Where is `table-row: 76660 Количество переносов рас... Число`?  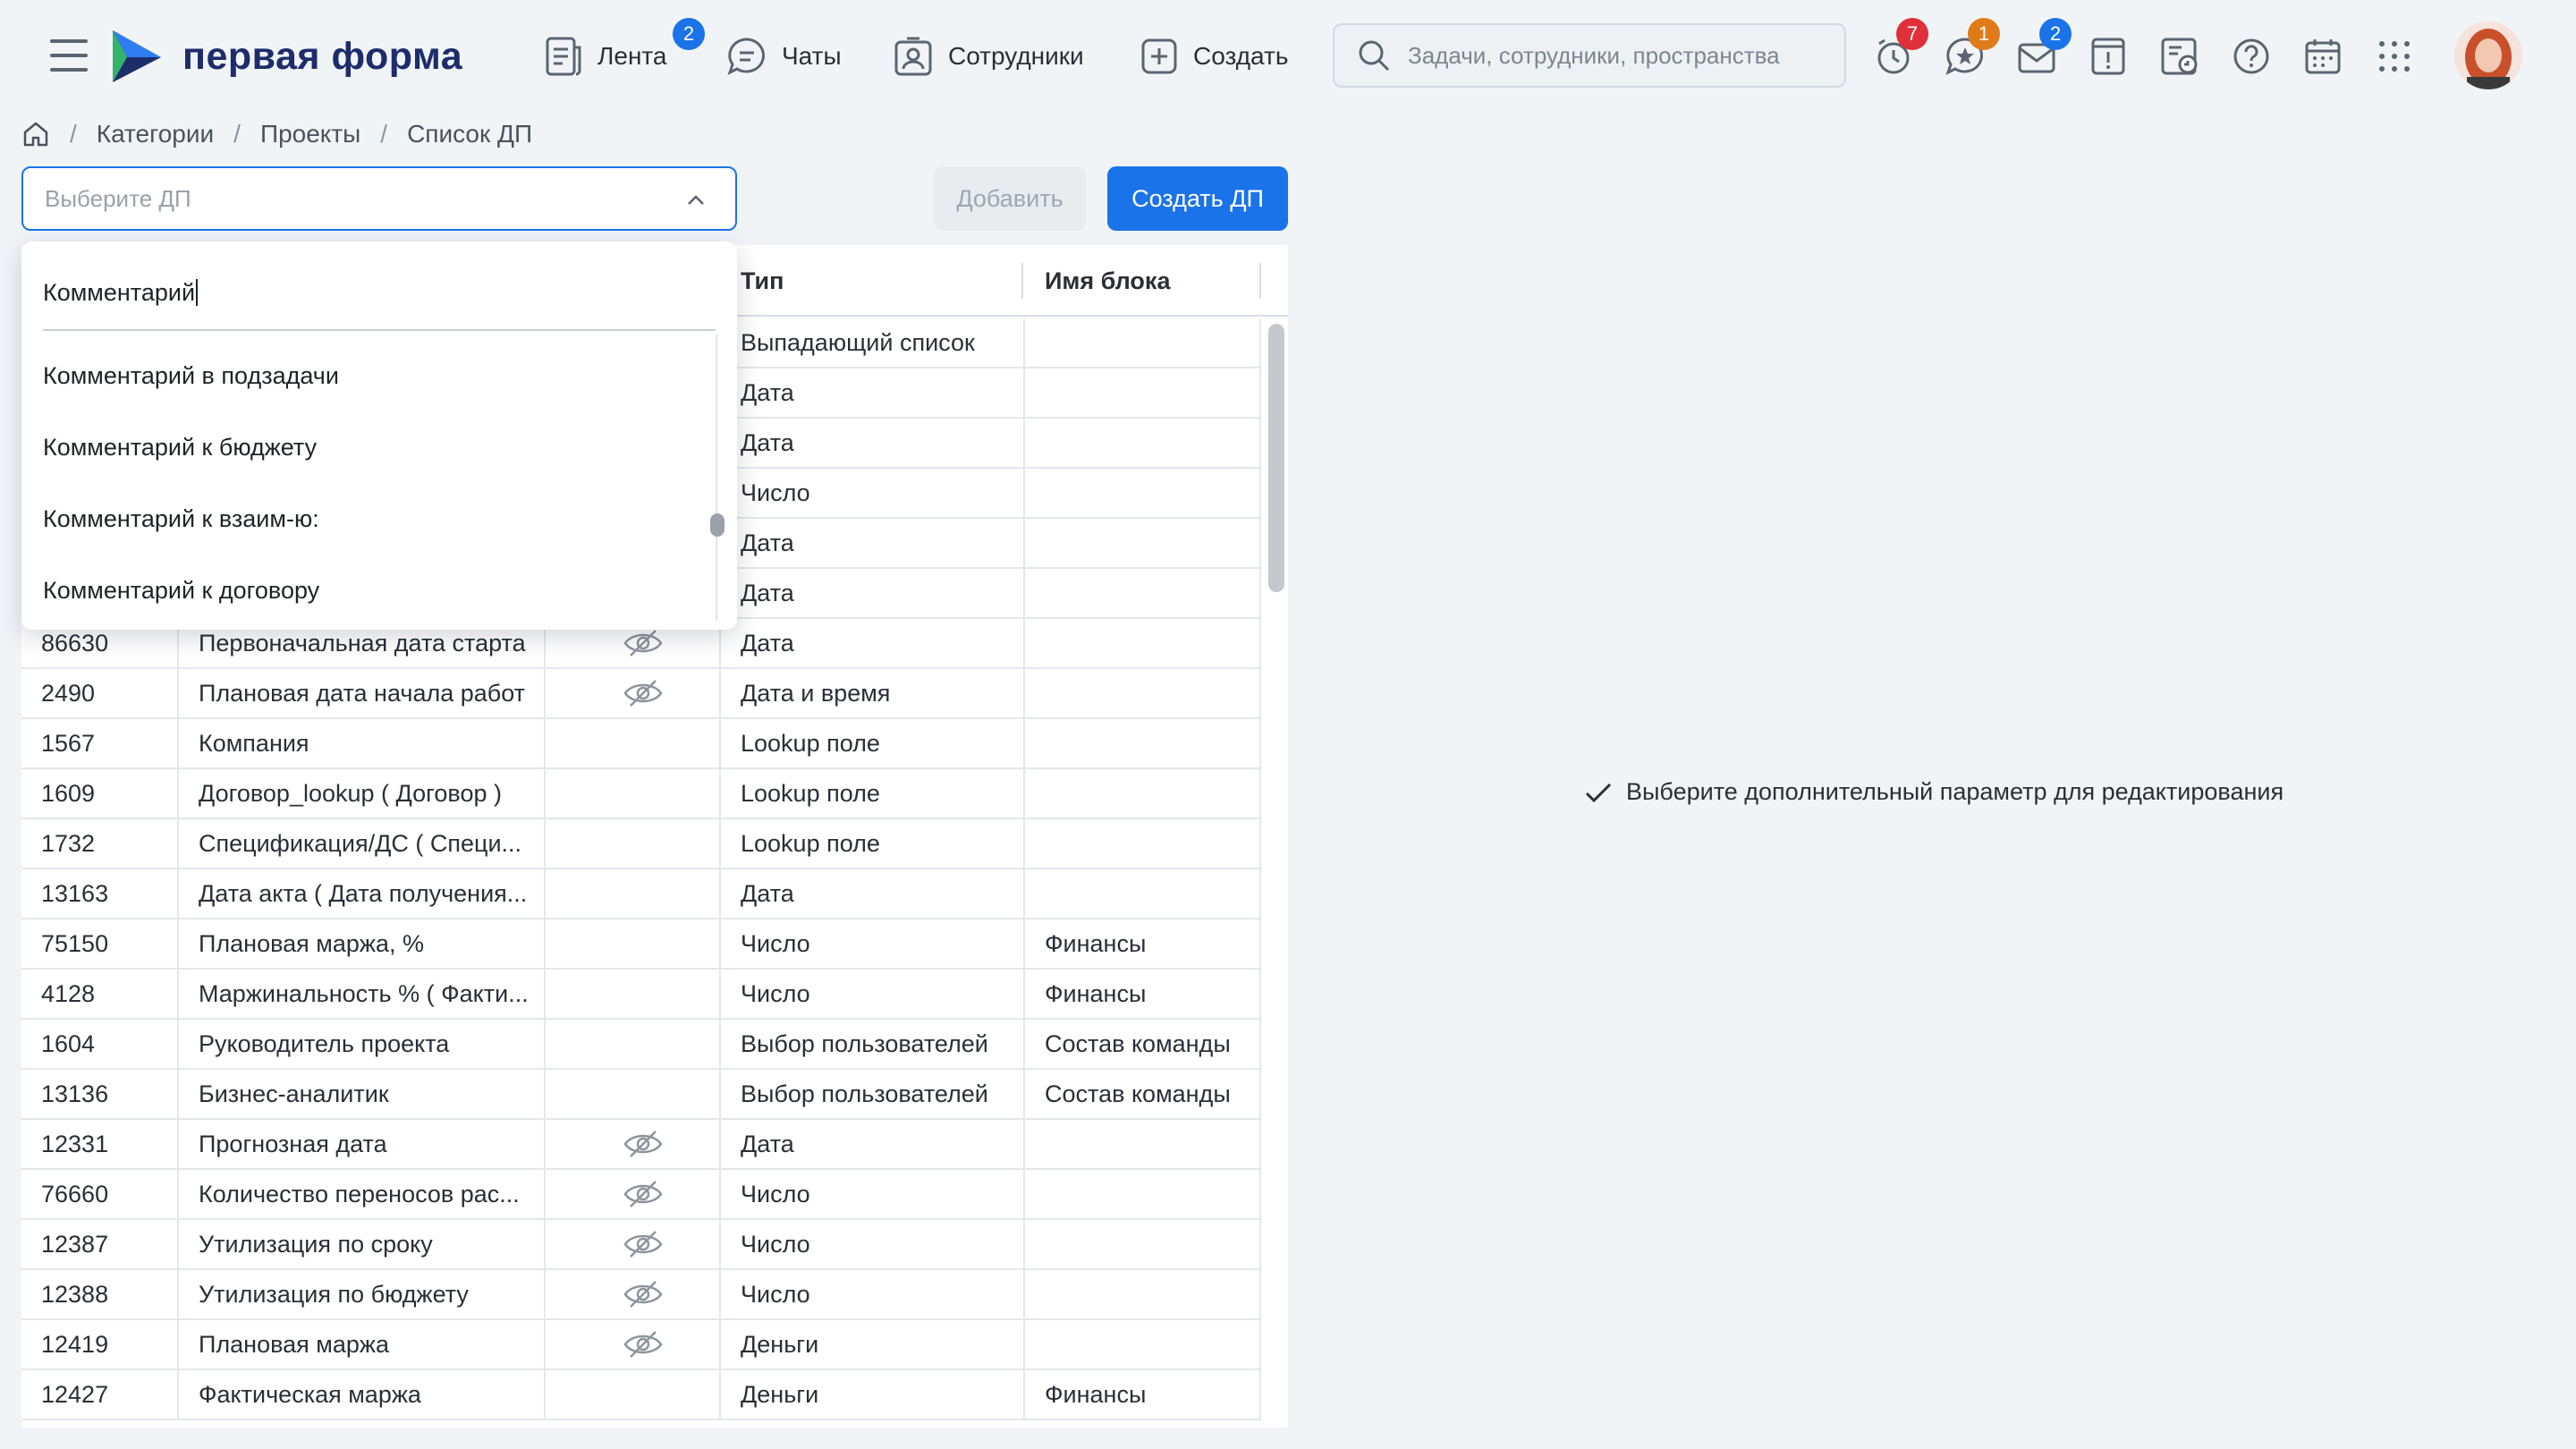 table-row: 76660 Количество переносов рас... Число is located at coordinates (641, 1195).